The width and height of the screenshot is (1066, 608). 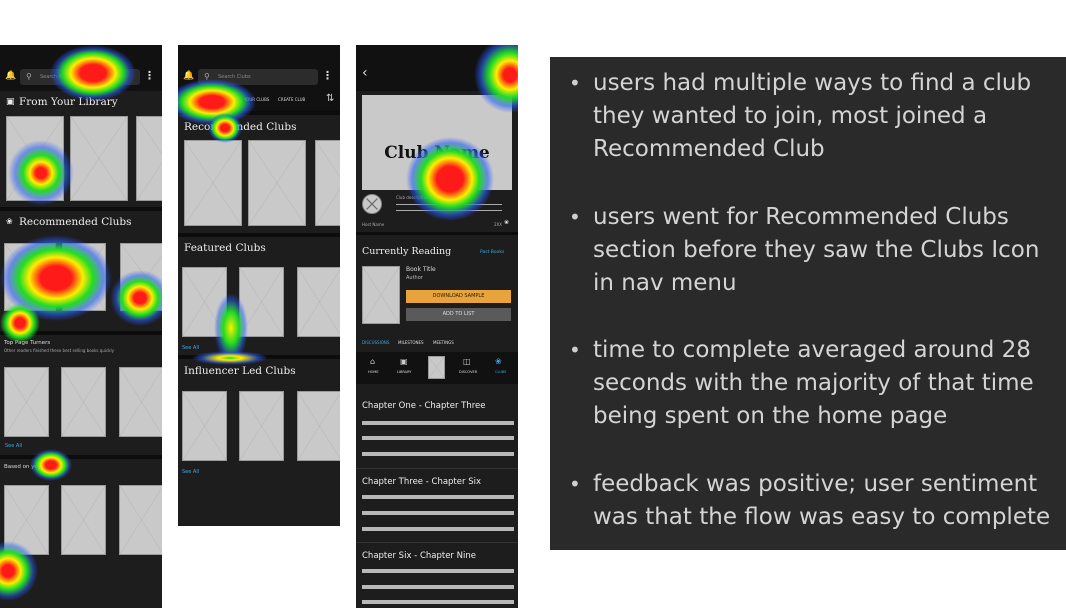 What do you see at coordinates (414, 278) in the screenshot?
I see `book-author: Author` at bounding box center [414, 278].